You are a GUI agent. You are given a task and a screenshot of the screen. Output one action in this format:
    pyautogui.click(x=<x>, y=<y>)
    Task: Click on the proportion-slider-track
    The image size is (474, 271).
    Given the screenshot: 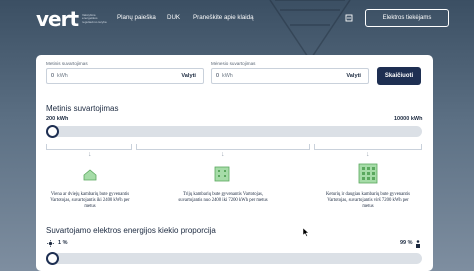 What is the action you would take?
    pyautogui.click(x=234, y=258)
    